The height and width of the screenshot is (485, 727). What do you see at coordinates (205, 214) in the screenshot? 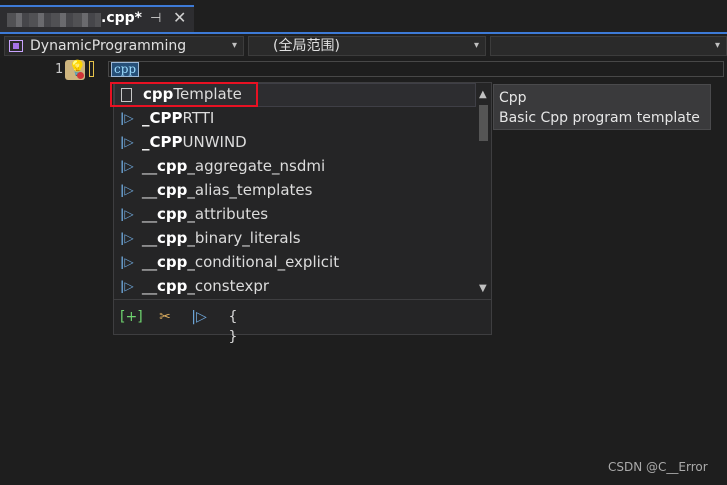
I see `completion-item-label: __cpp_attributes` at bounding box center [205, 214].